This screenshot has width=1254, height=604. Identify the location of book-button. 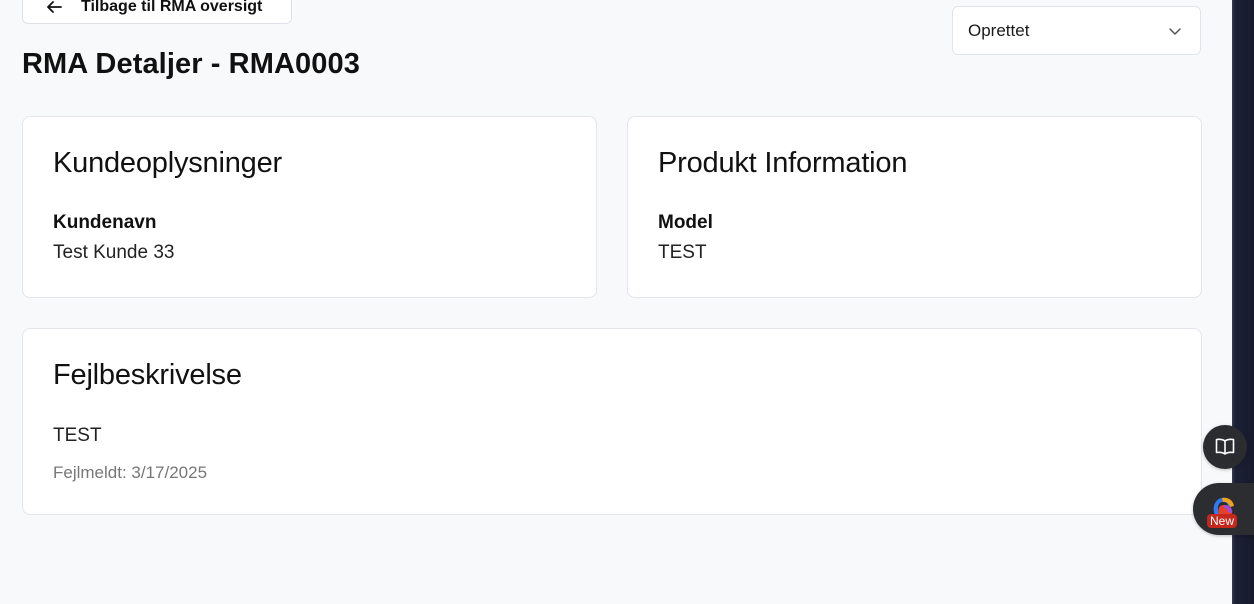
(1225, 447).